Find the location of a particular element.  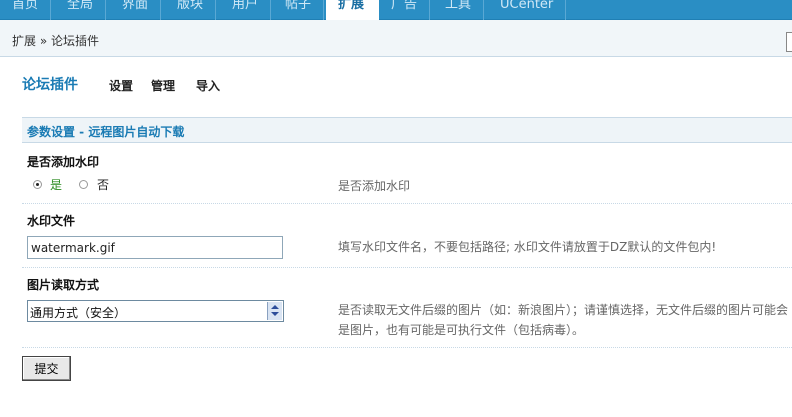

tab-forums: 版块 is located at coordinates (191, 10).